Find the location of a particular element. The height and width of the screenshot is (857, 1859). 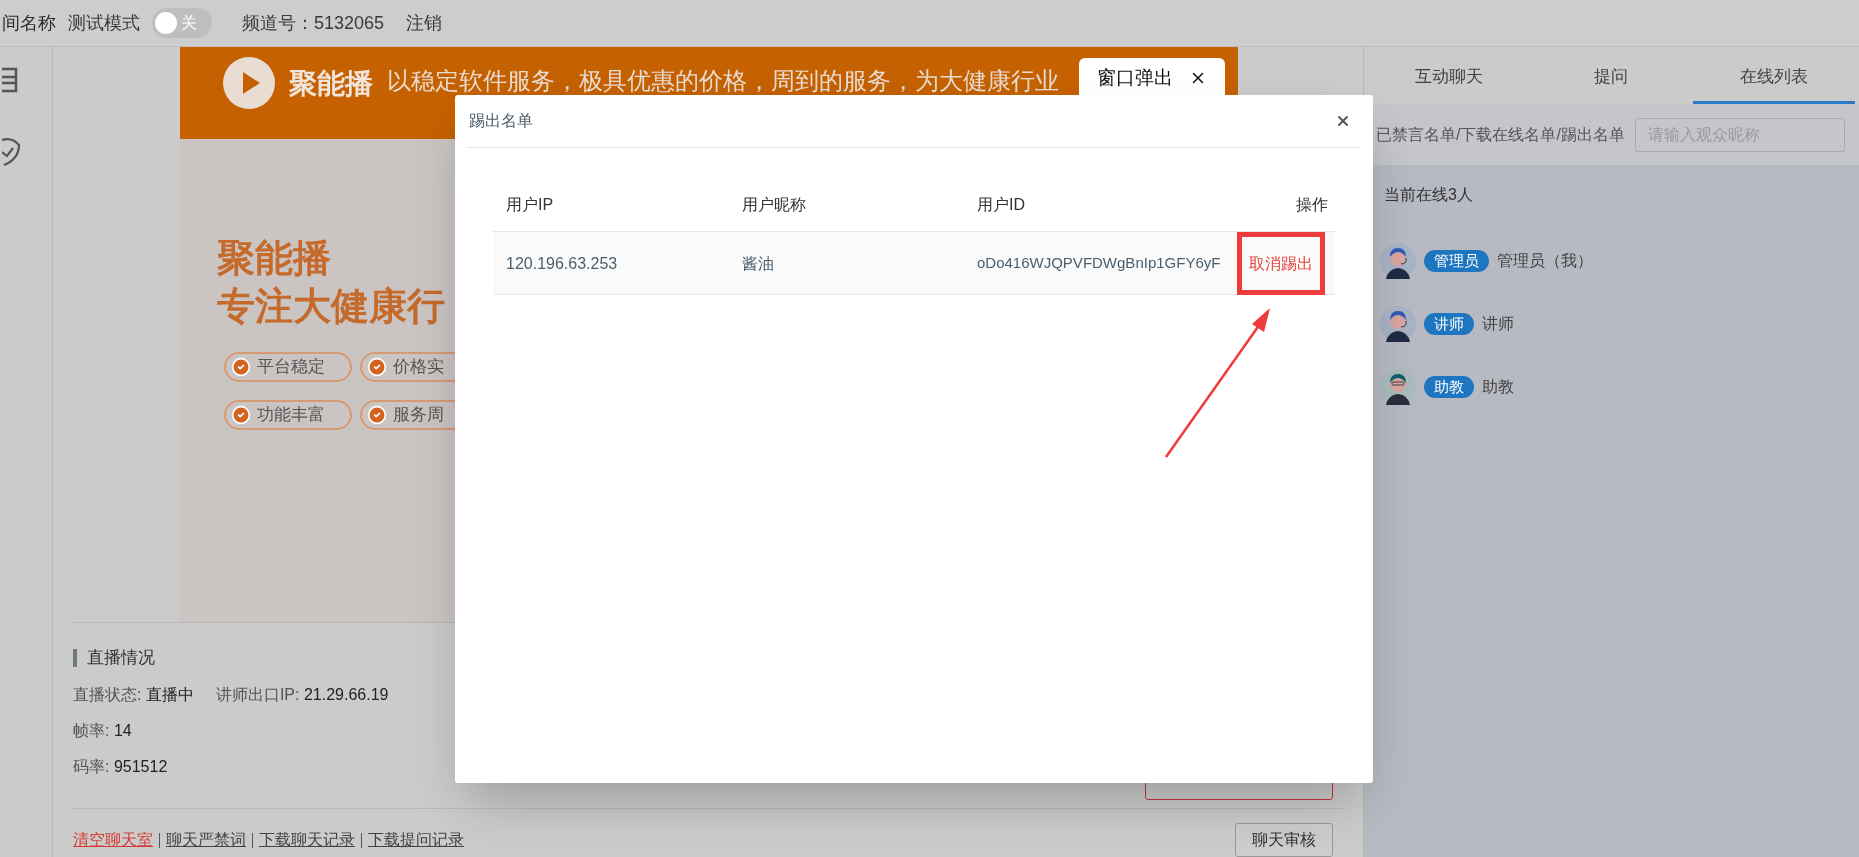

close-icon is located at coordinates (1343, 121).